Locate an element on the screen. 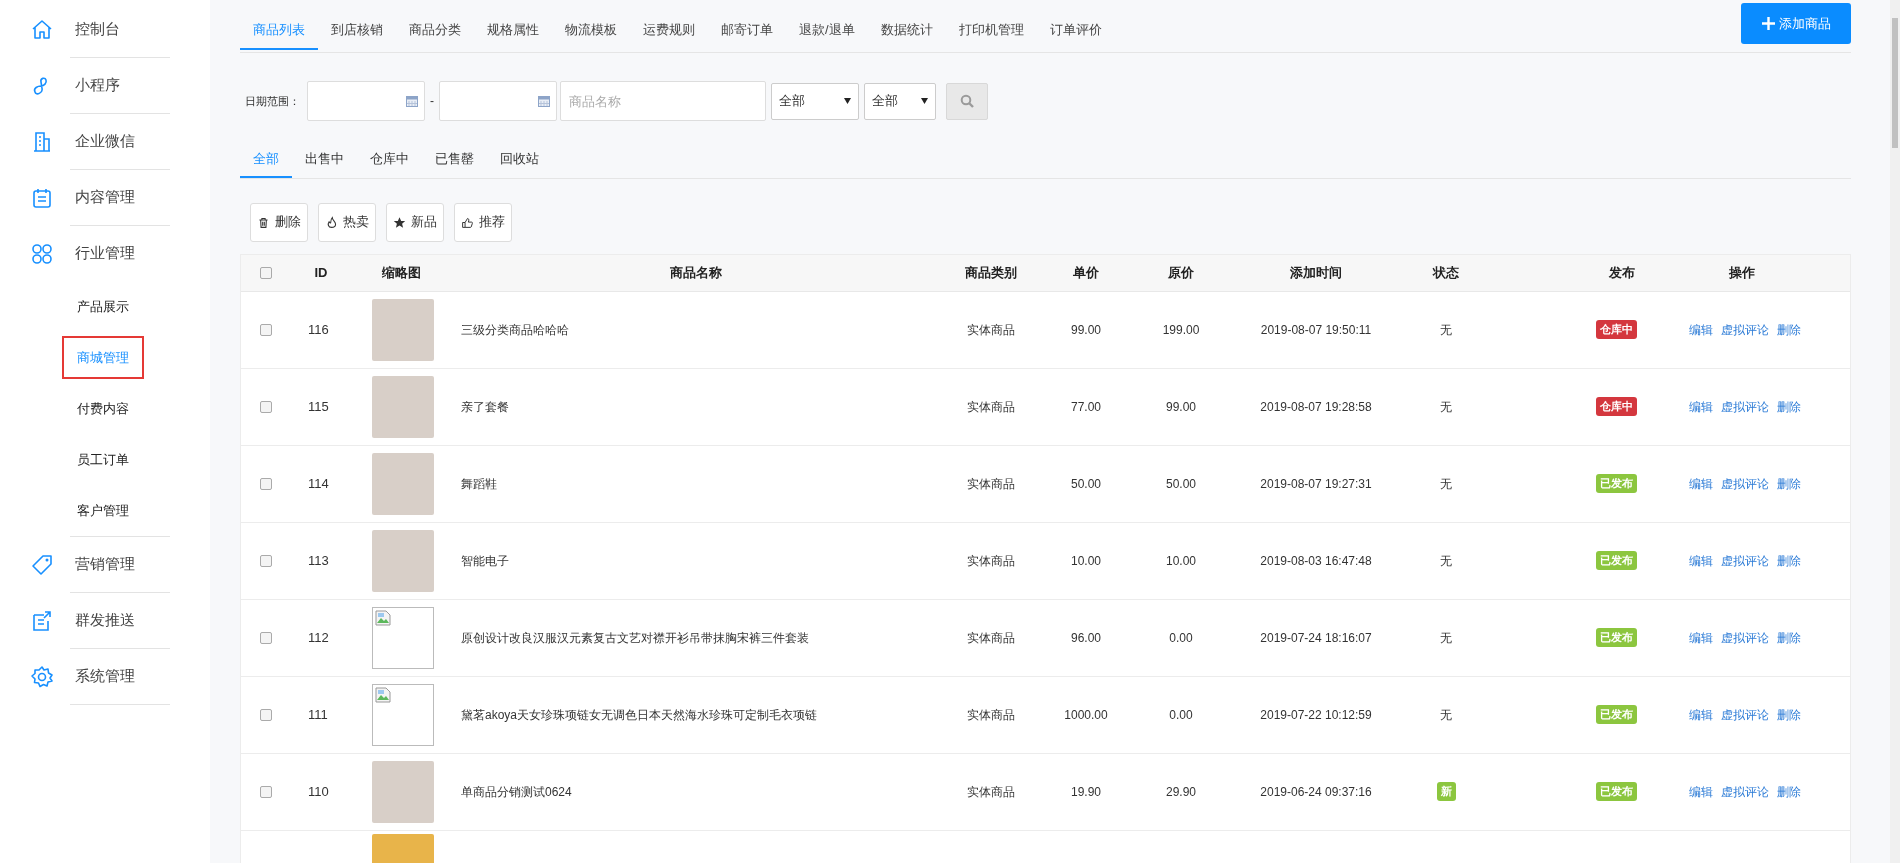 This screenshot has height=863, width=1900. star-icon is located at coordinates (399, 222).